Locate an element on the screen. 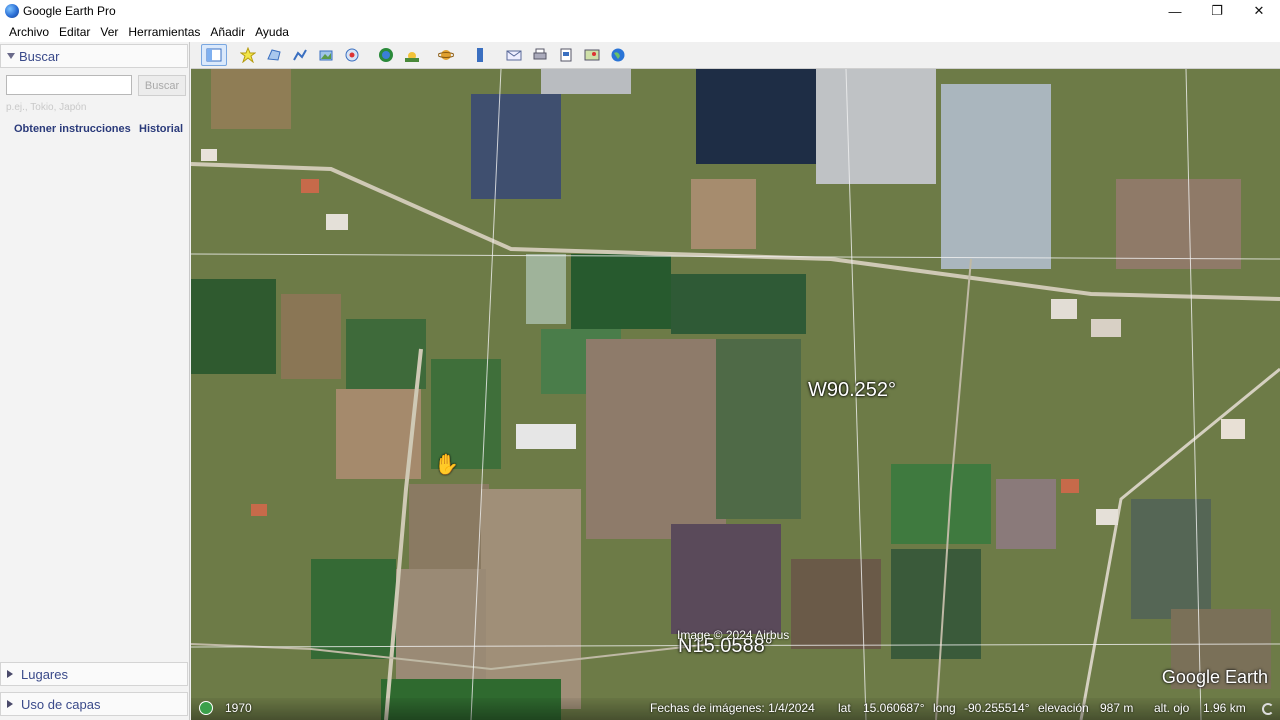 The width and height of the screenshot is (1280, 720). menu-ayuda: Ayuda is located at coordinates (272, 32).